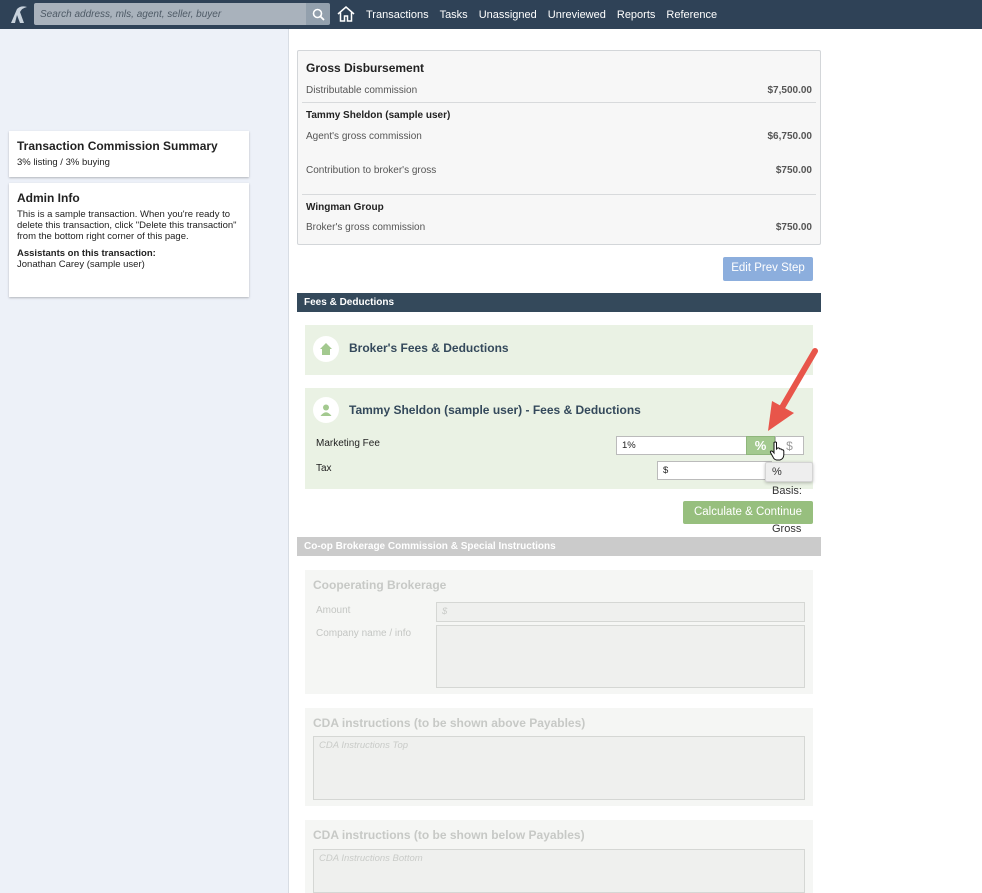 The height and width of the screenshot is (893, 982). What do you see at coordinates (559, 350) in the screenshot?
I see `broker-fees-panel: Broker's Fees & Deductions` at bounding box center [559, 350].